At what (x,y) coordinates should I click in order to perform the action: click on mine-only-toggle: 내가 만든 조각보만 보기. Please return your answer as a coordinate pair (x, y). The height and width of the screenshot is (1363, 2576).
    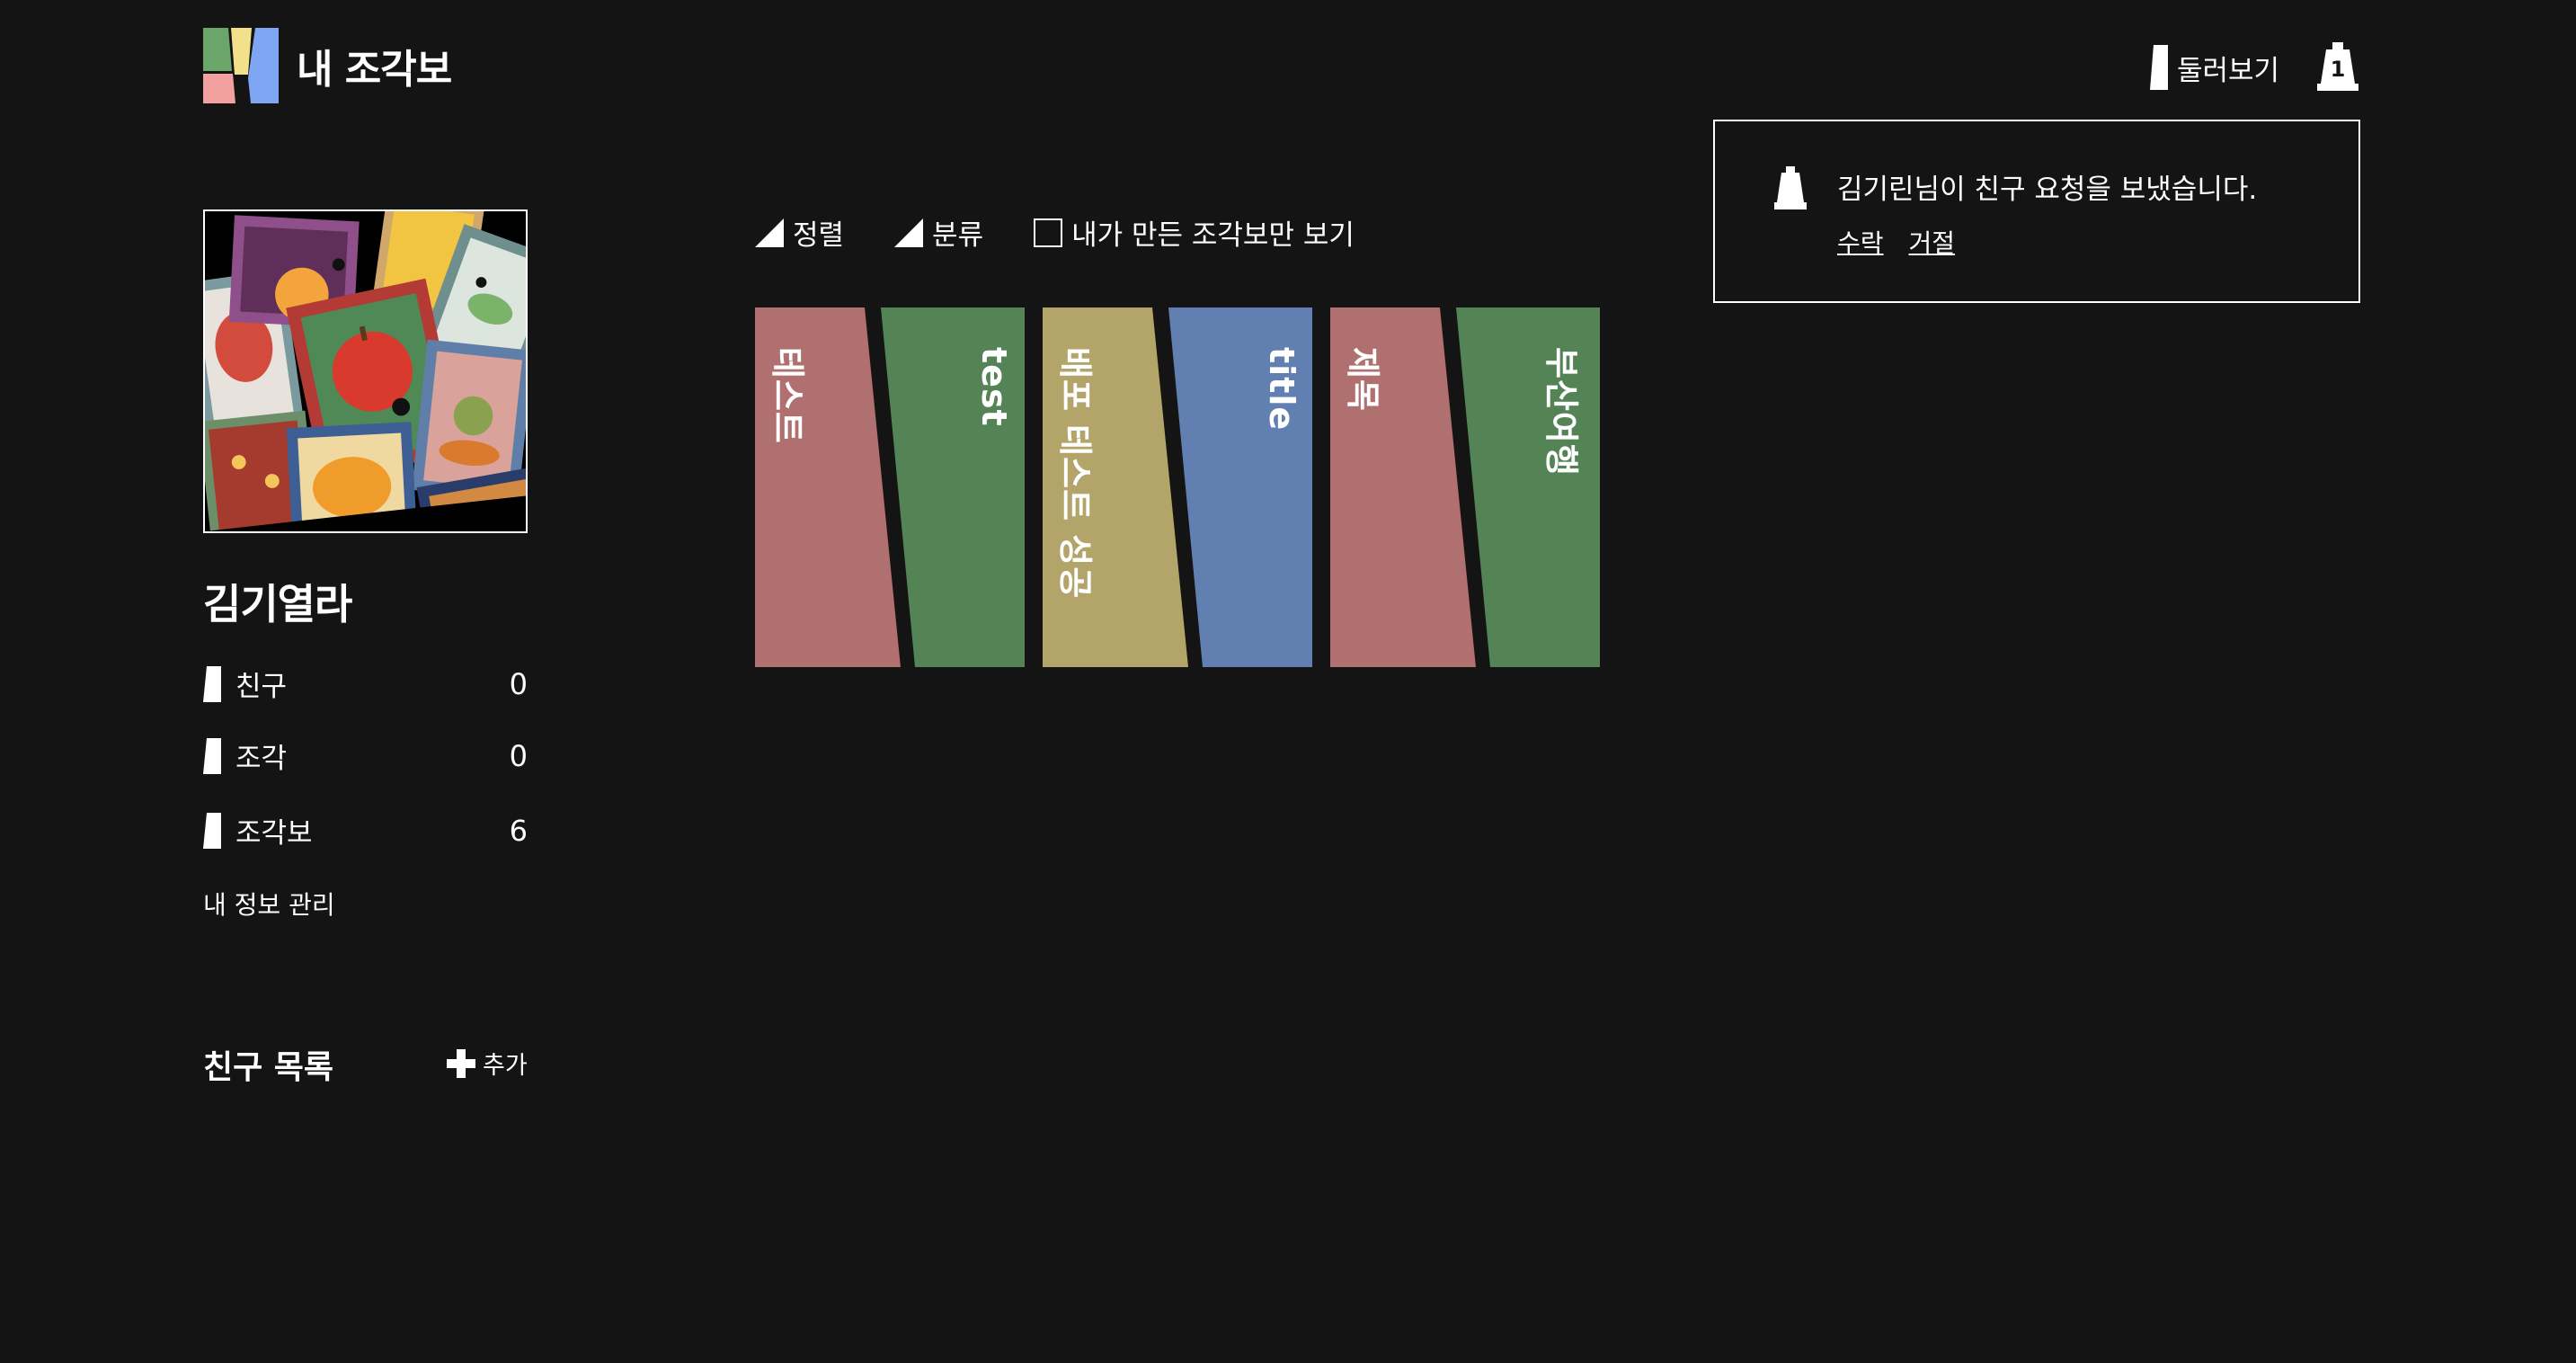
    Looking at the image, I should click on (1194, 233).